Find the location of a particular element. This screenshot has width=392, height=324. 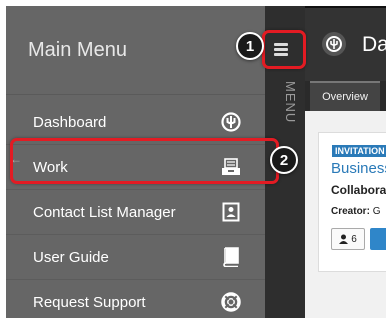

menu-item-contact-list-manager: Contact List Manager is located at coordinates (135, 212).